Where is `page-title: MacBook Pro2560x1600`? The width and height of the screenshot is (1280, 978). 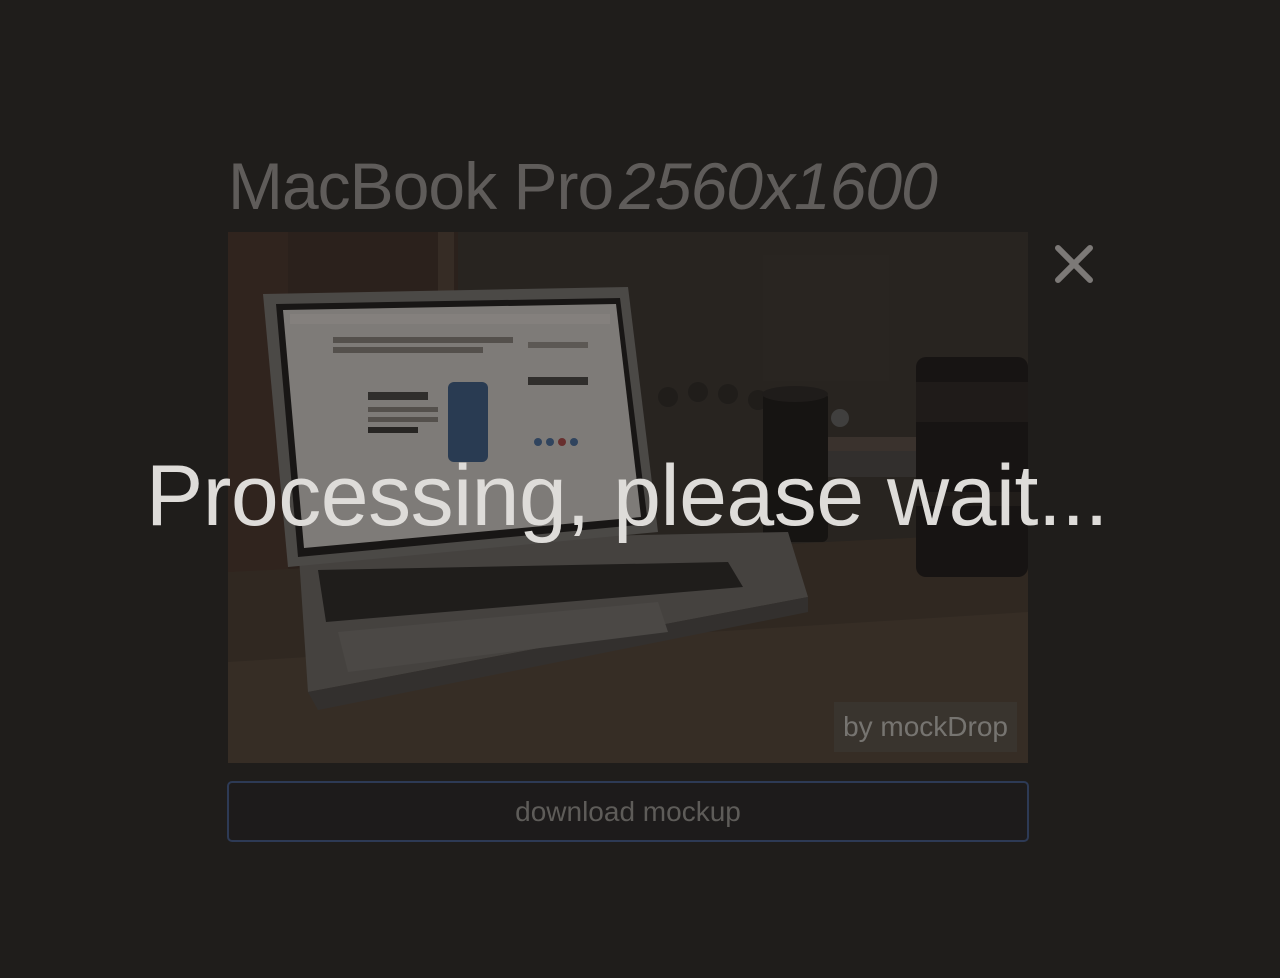 page-title: MacBook Pro2560x1600 is located at coordinates (638, 186).